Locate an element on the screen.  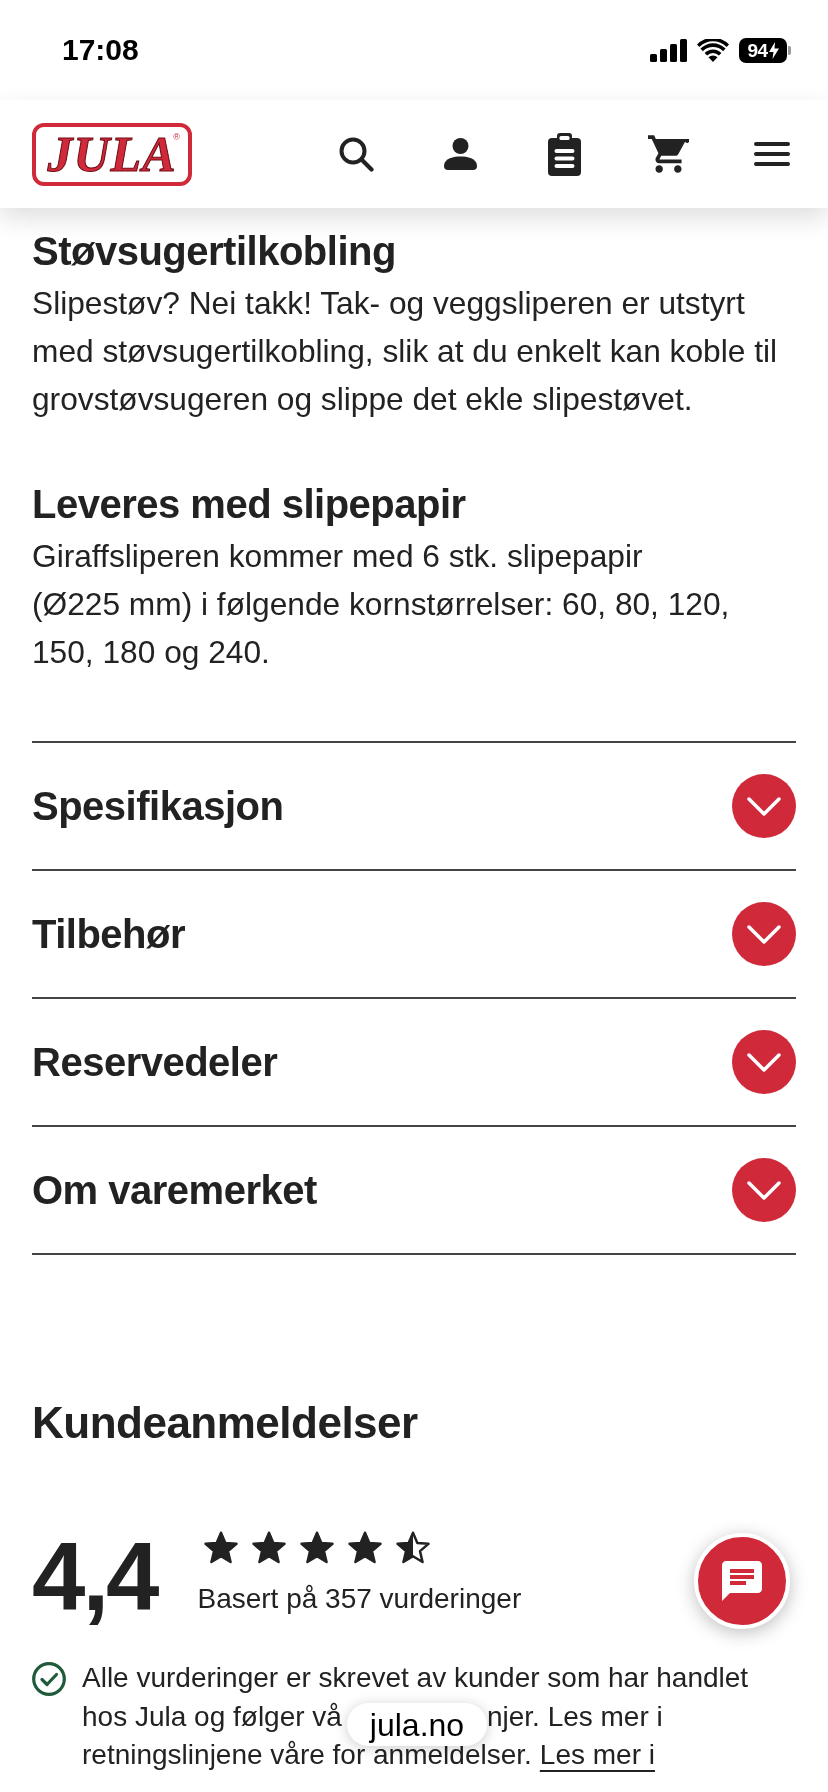
section-text: Slipestøv? Nei takk! Tak- og veggsliperen er utstyrt med støvsugertilkobling, slik at du enkelt kan koble til grovstøvsugeren og slippe det ekle slipestøvet. is located at coordinates (405, 351).